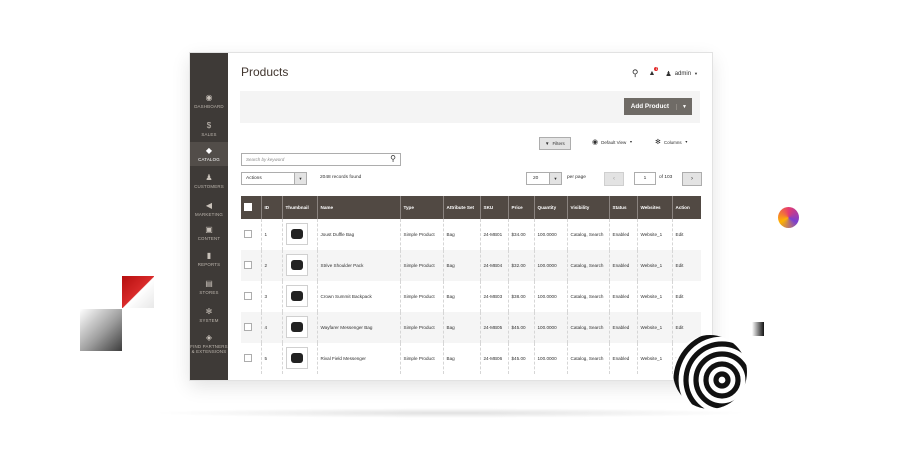 The height and width of the screenshot is (450, 900). I want to click on sidebar-item-find-partners-extensions: ◈ FIND PARTNERS & EXTENSIONS, so click(209, 343).